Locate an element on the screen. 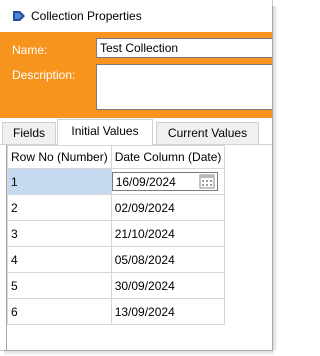 This screenshot has width=320, height=356. row-no-cell: 5 is located at coordinates (59, 285).